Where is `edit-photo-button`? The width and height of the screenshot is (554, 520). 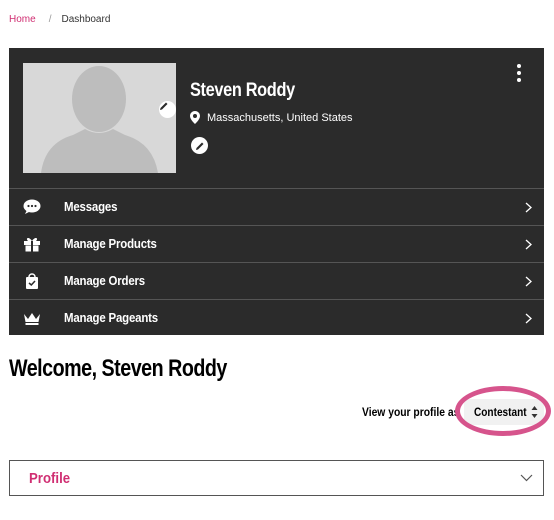
edit-photo-button is located at coordinates (167, 109).